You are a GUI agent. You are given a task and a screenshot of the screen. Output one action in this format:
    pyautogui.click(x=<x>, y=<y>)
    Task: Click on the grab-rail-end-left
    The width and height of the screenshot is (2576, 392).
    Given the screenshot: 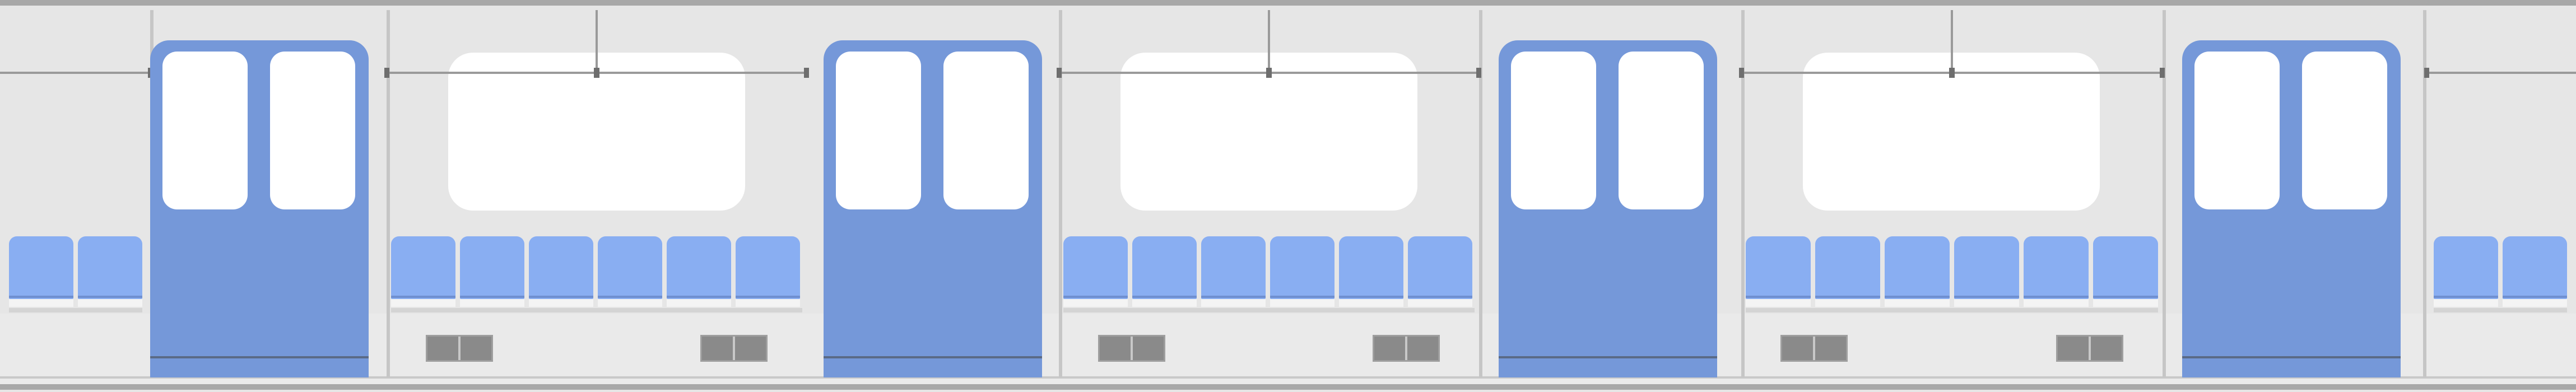 What is the action you would take?
    pyautogui.click(x=75, y=73)
    